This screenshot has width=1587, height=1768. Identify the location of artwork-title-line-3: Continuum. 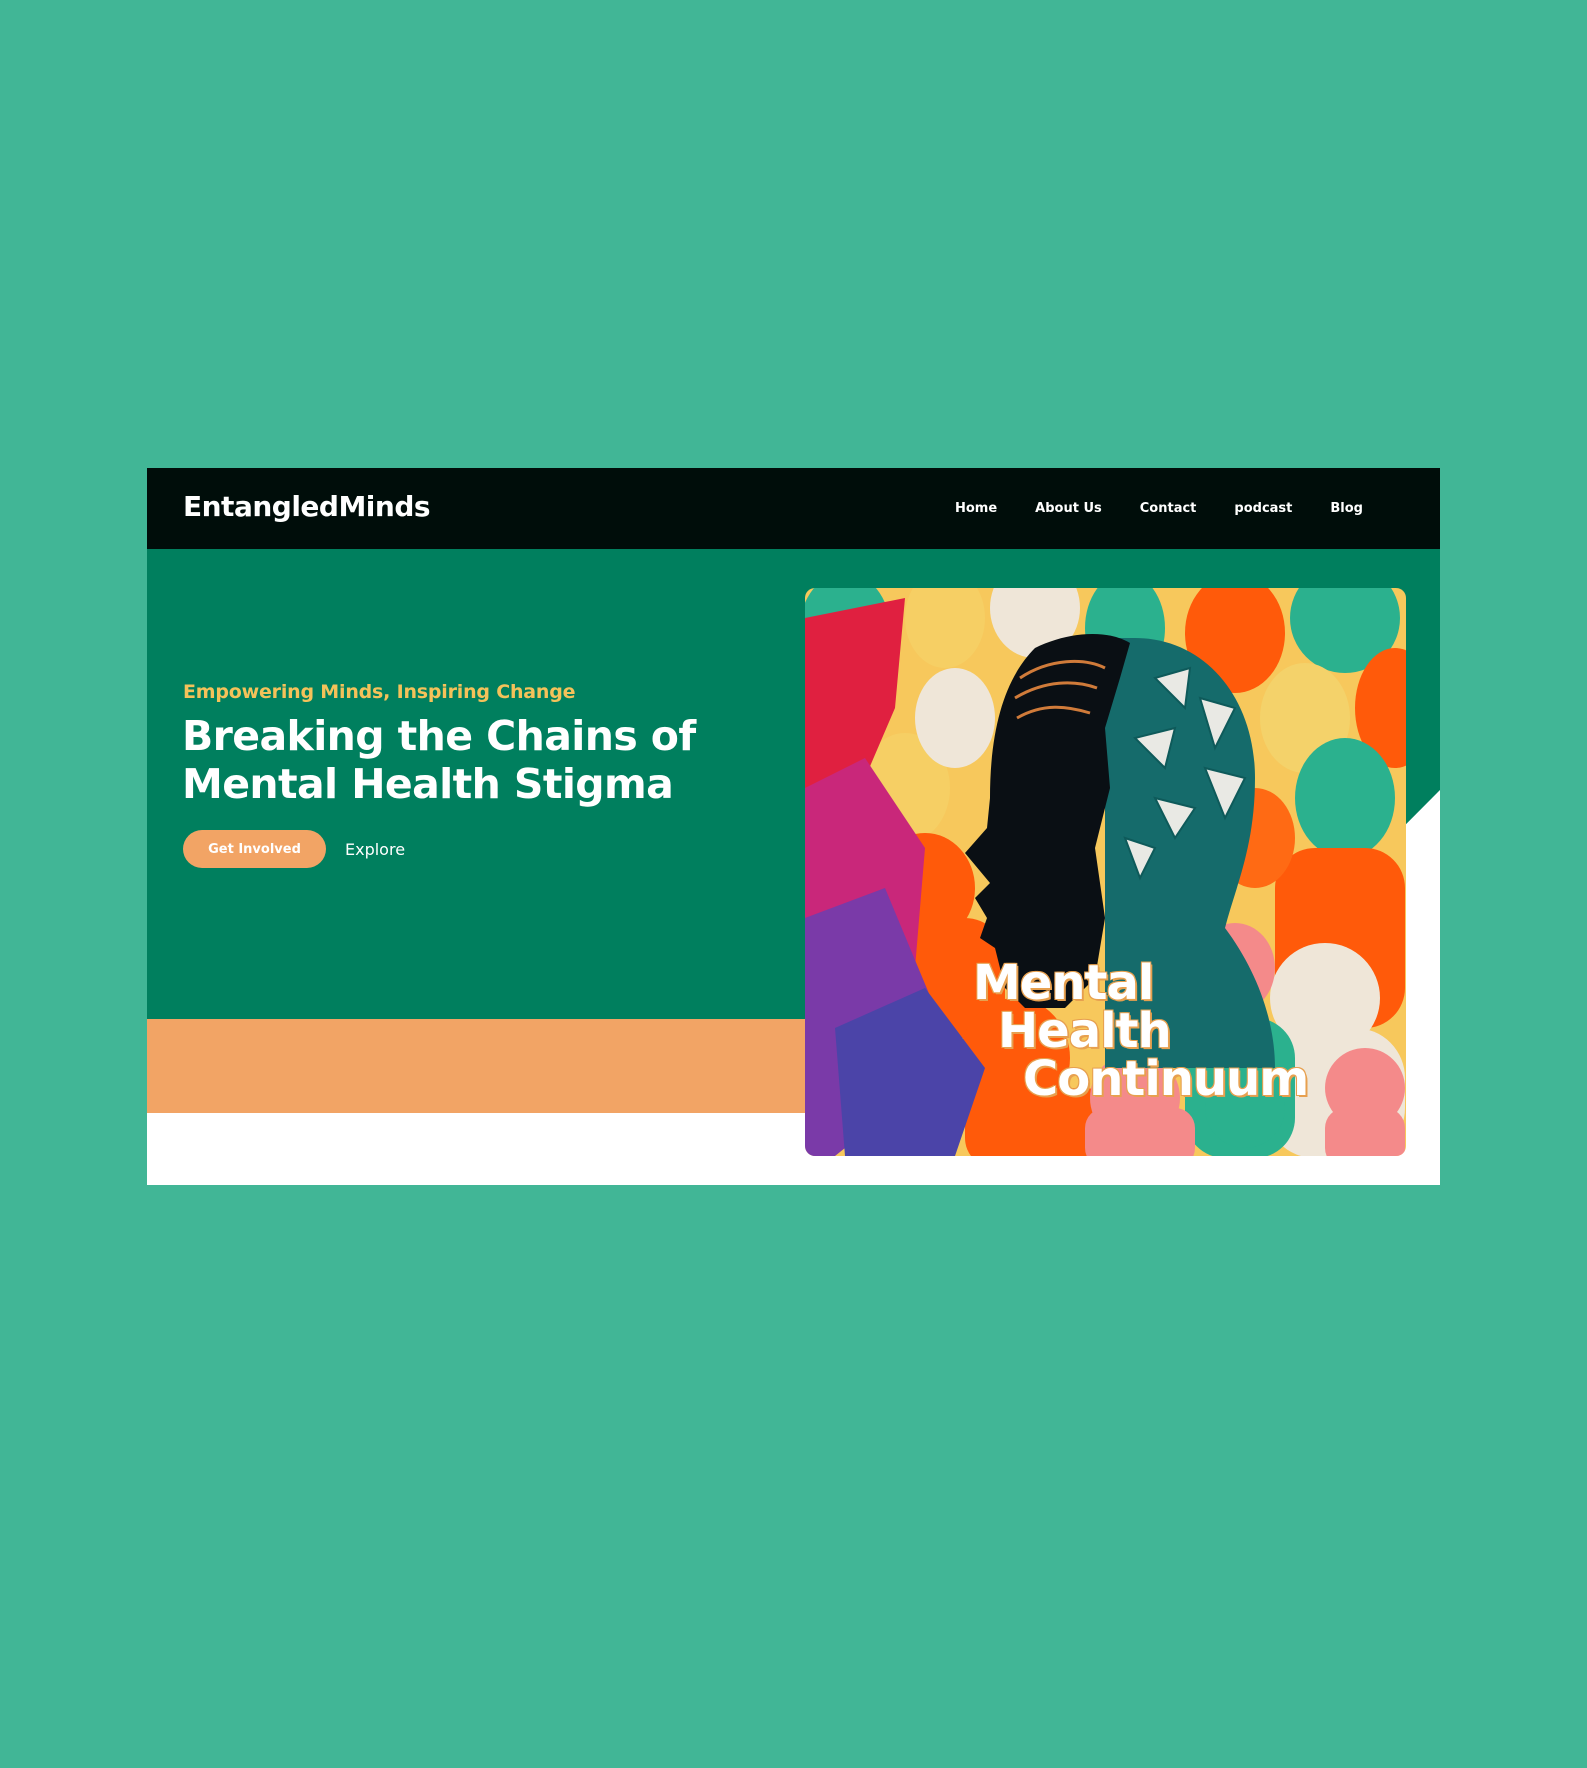
(1166, 1079).